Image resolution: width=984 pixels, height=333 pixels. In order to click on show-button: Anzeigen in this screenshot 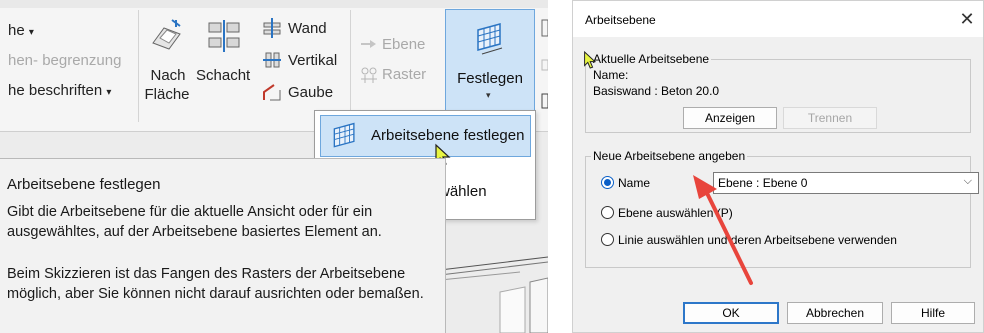, I will do `click(730, 118)`.